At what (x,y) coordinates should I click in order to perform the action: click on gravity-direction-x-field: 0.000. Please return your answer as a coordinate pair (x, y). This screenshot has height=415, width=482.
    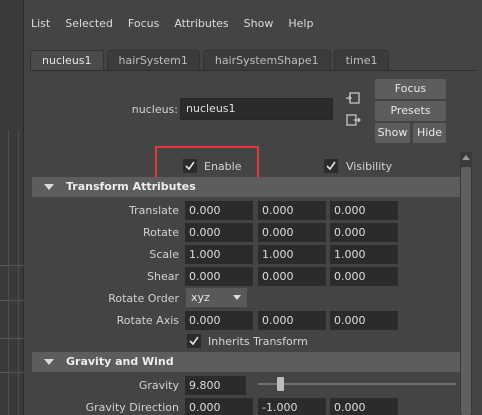
    Looking at the image, I should click on (219, 406).